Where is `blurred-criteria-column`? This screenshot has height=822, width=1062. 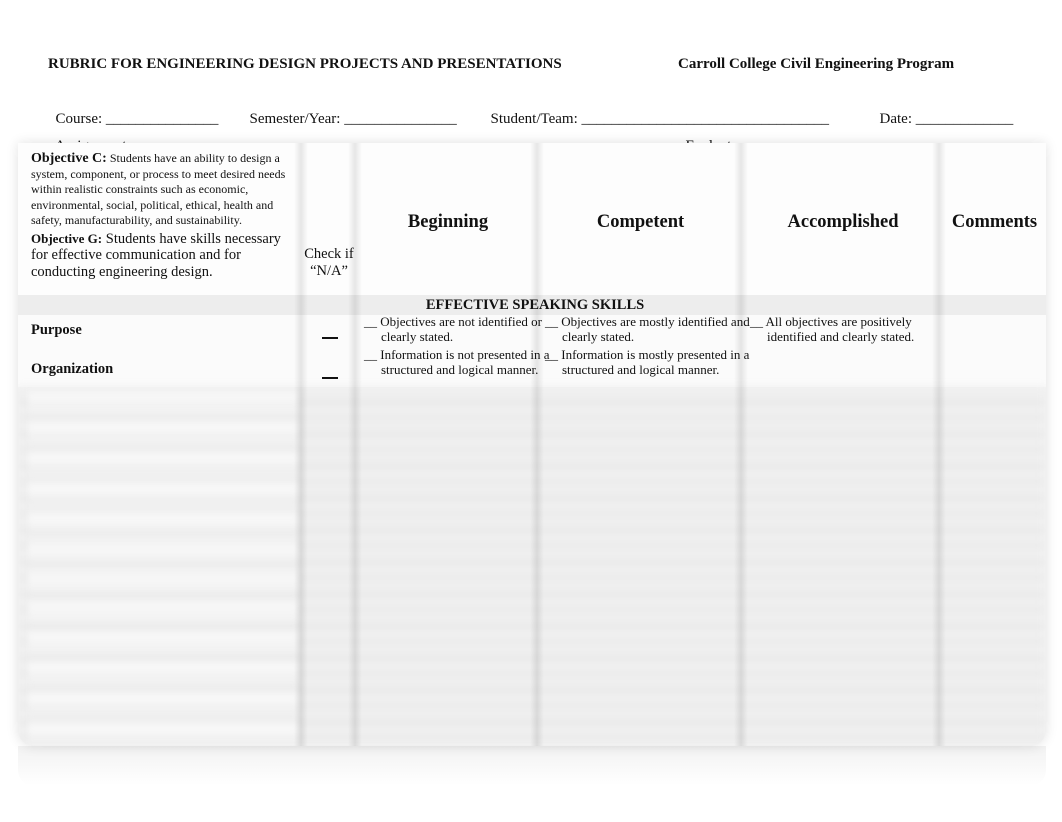
blurred-criteria-column is located at coordinates (163, 566).